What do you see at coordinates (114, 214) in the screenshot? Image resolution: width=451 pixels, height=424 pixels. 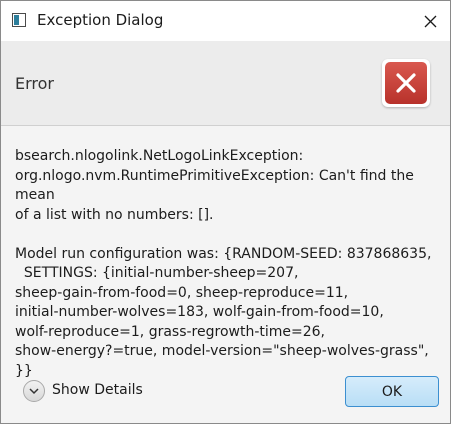 I see `exception-line: of a list with no numbers: [].` at bounding box center [114, 214].